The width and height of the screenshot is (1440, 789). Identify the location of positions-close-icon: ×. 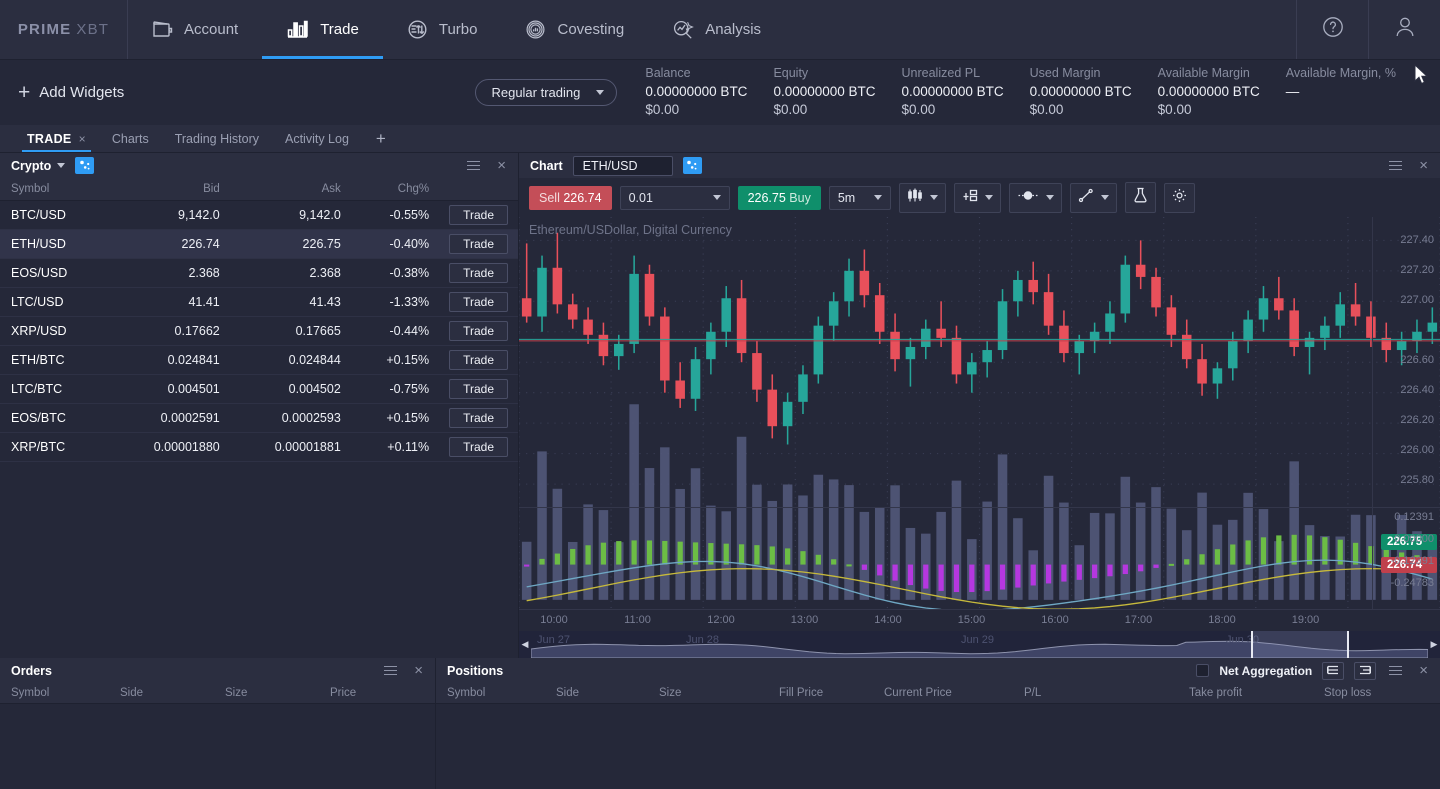
(1423, 670).